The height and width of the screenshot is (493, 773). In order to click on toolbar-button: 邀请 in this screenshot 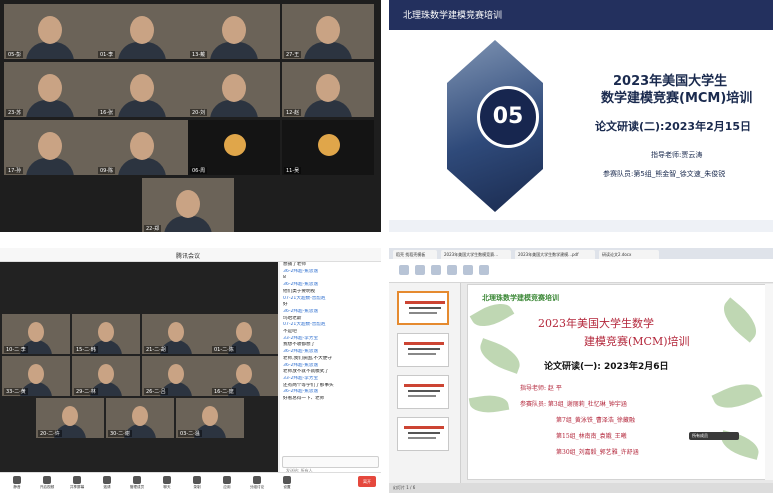, I will do `click(107, 484)`.